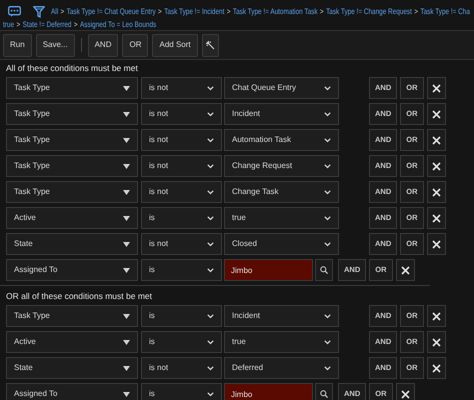 This screenshot has height=400, width=474. What do you see at coordinates (72, 68) in the screenshot?
I see `group-heading: All of these conditions must be met` at bounding box center [72, 68].